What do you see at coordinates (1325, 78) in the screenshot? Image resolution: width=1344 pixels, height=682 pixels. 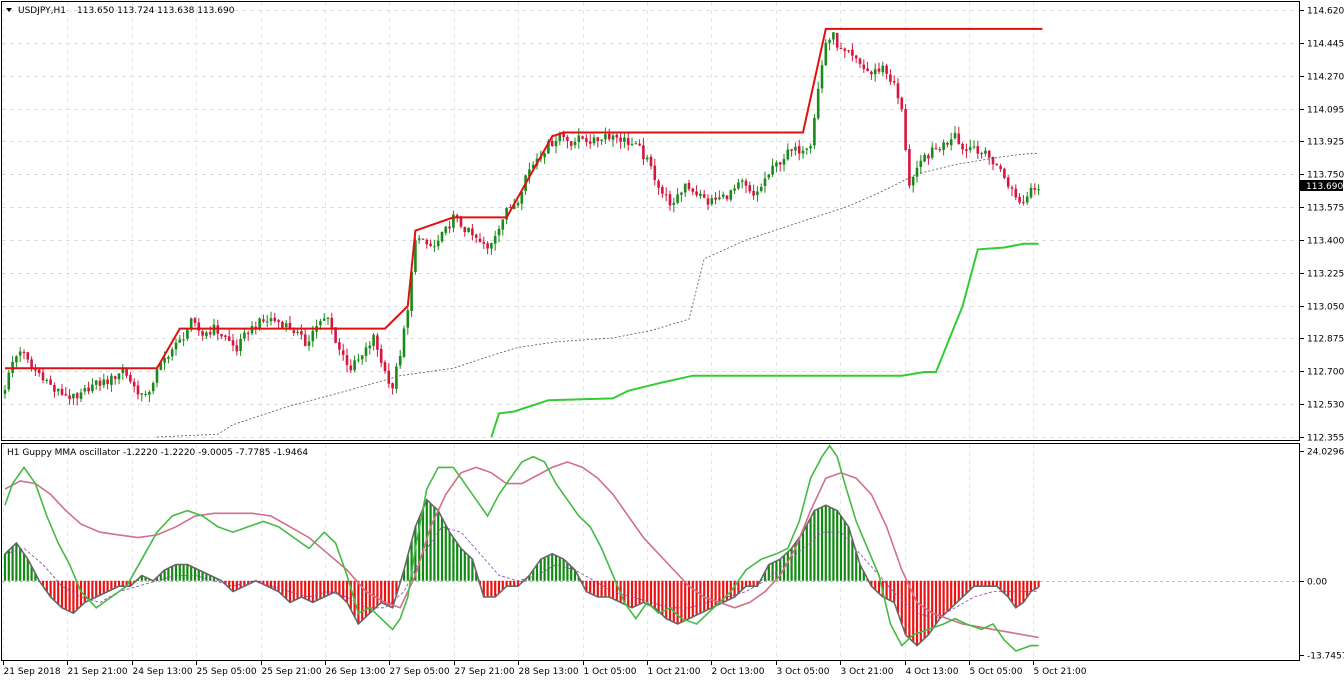 I see `price-tick-label: 114.270` at bounding box center [1325, 78].